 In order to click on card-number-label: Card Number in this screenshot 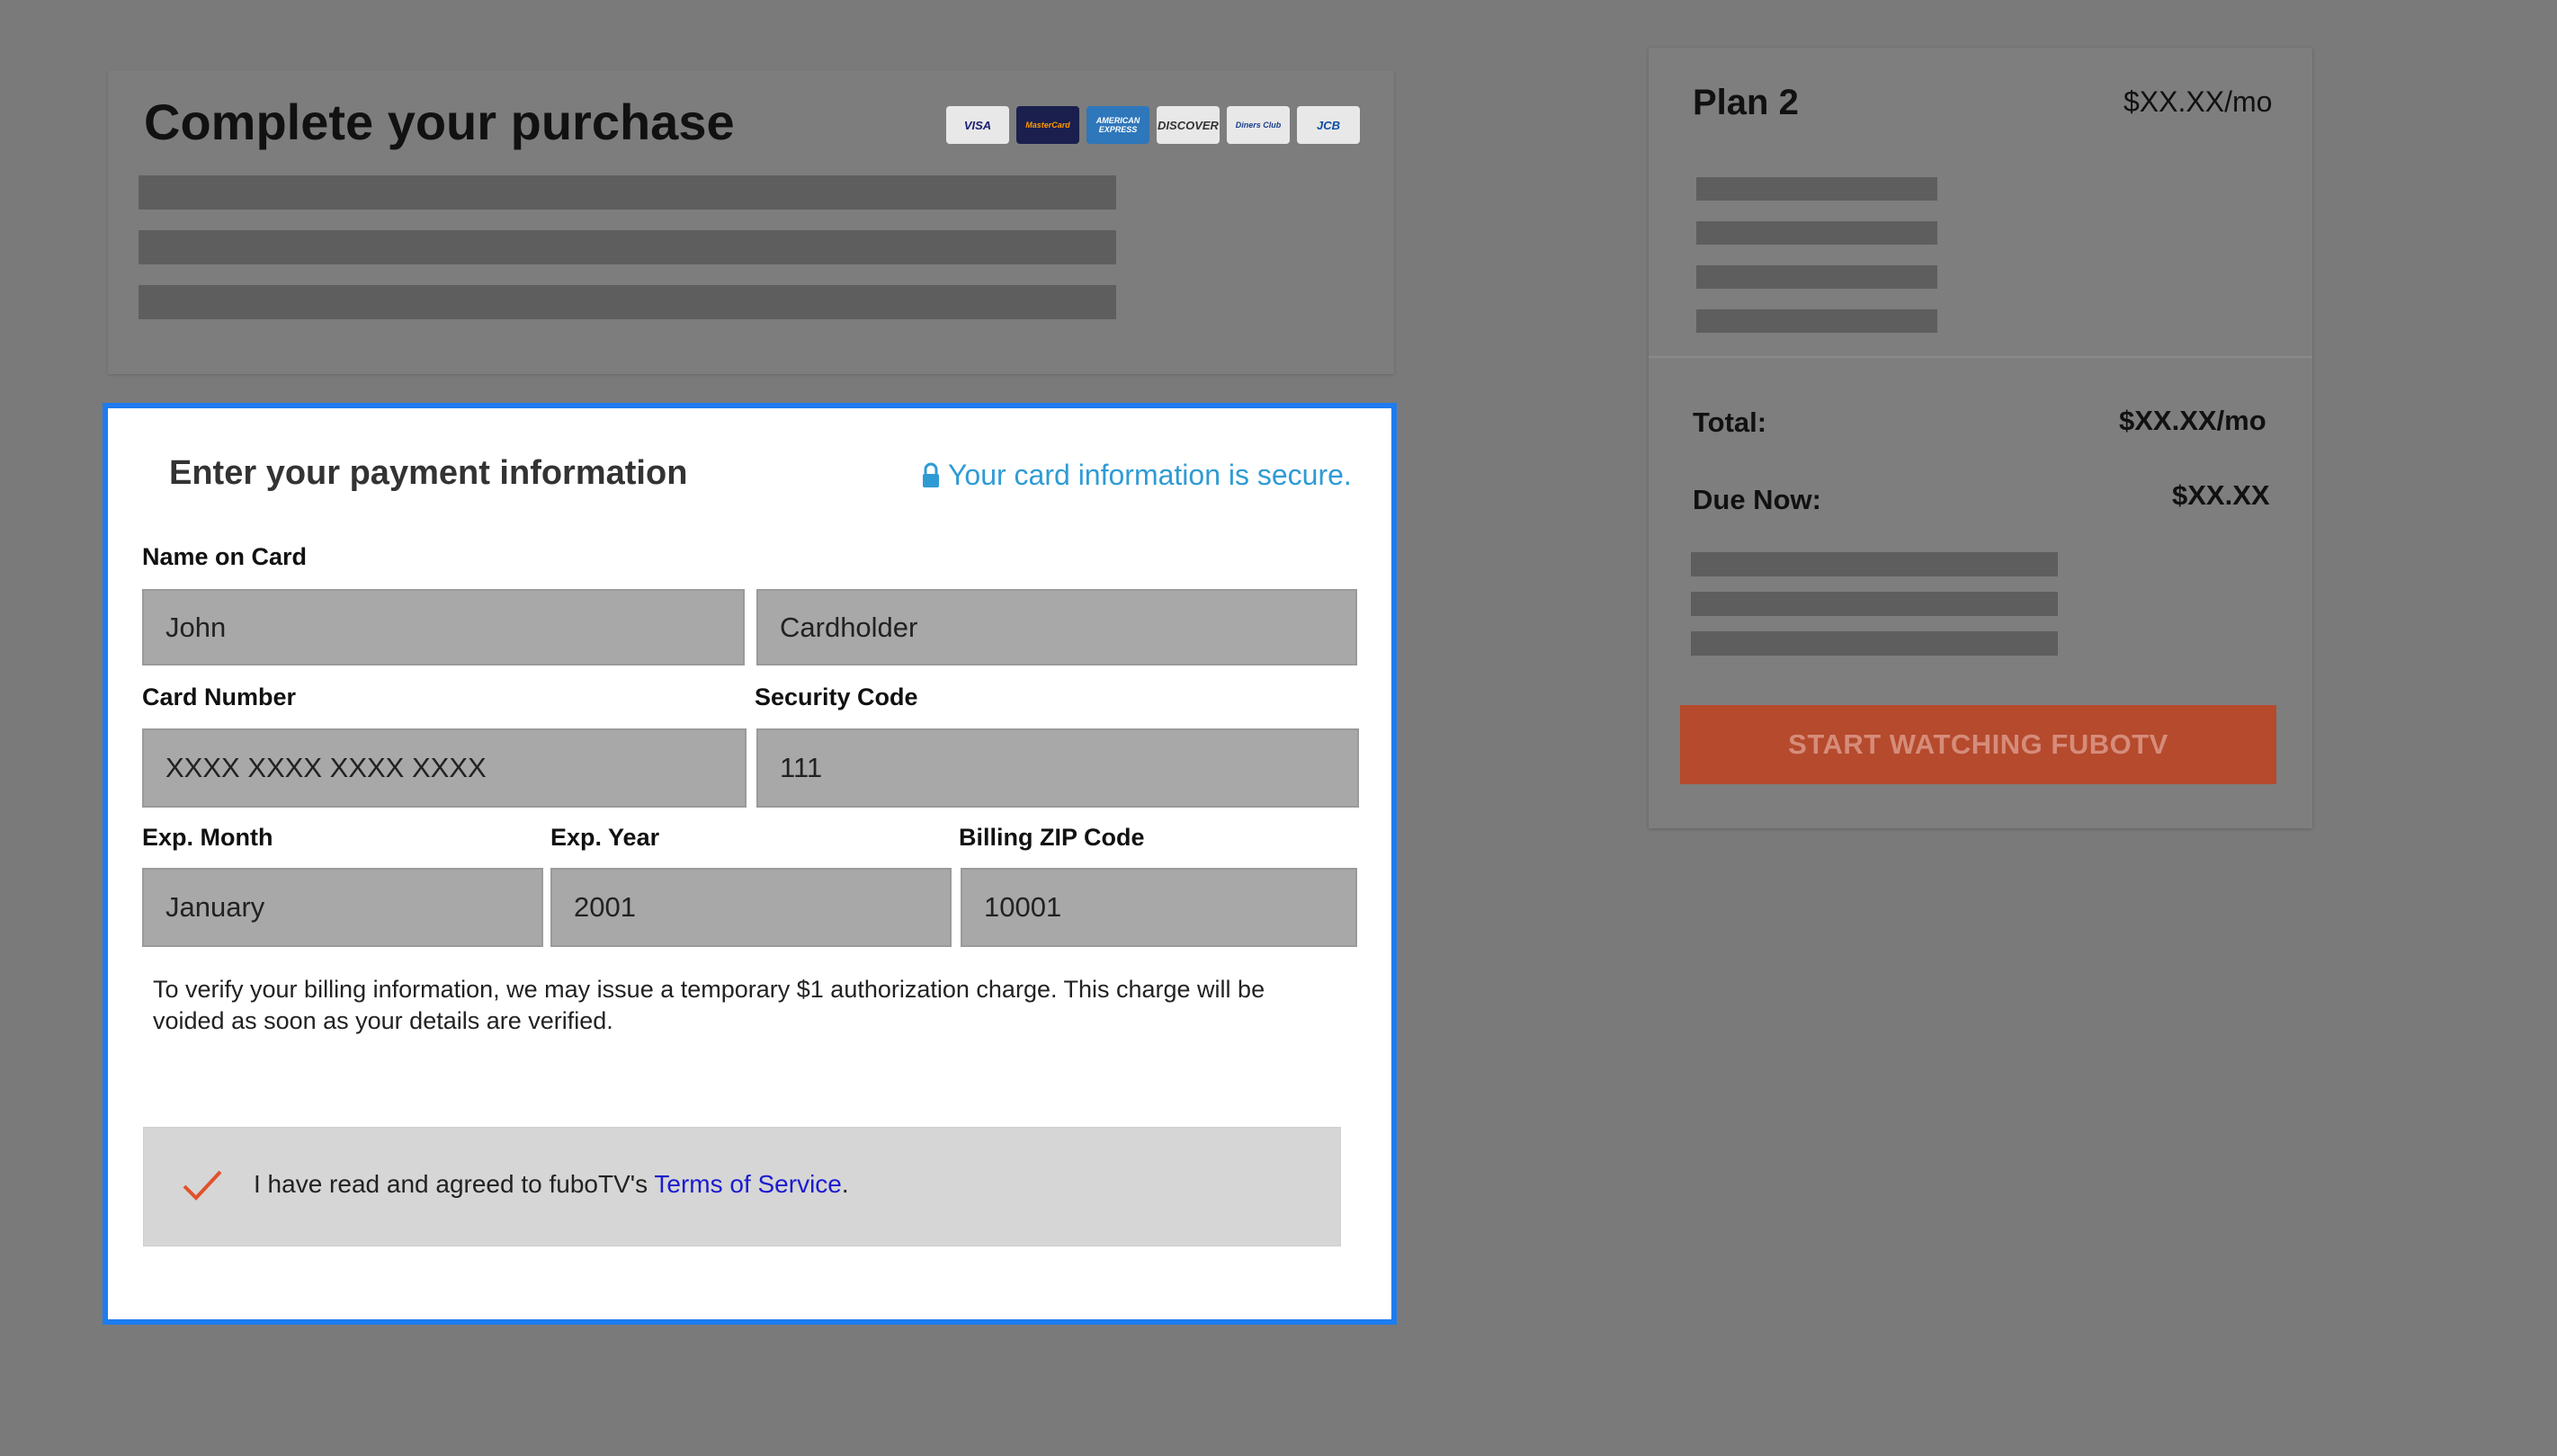, I will do `click(220, 697)`.